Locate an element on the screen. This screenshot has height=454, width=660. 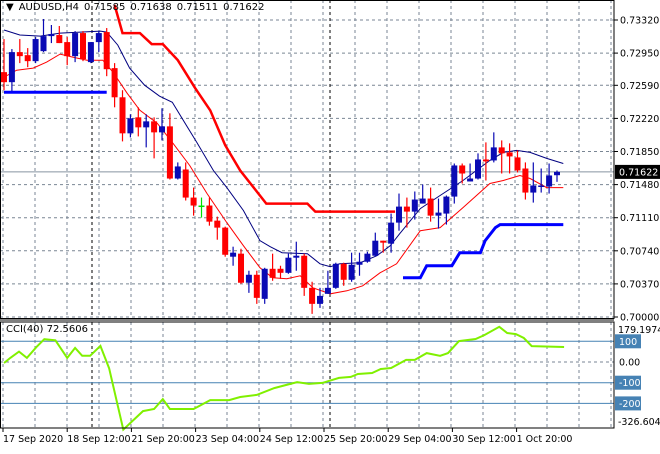
price-axis-label: 0.72590 is located at coordinates (639, 86).